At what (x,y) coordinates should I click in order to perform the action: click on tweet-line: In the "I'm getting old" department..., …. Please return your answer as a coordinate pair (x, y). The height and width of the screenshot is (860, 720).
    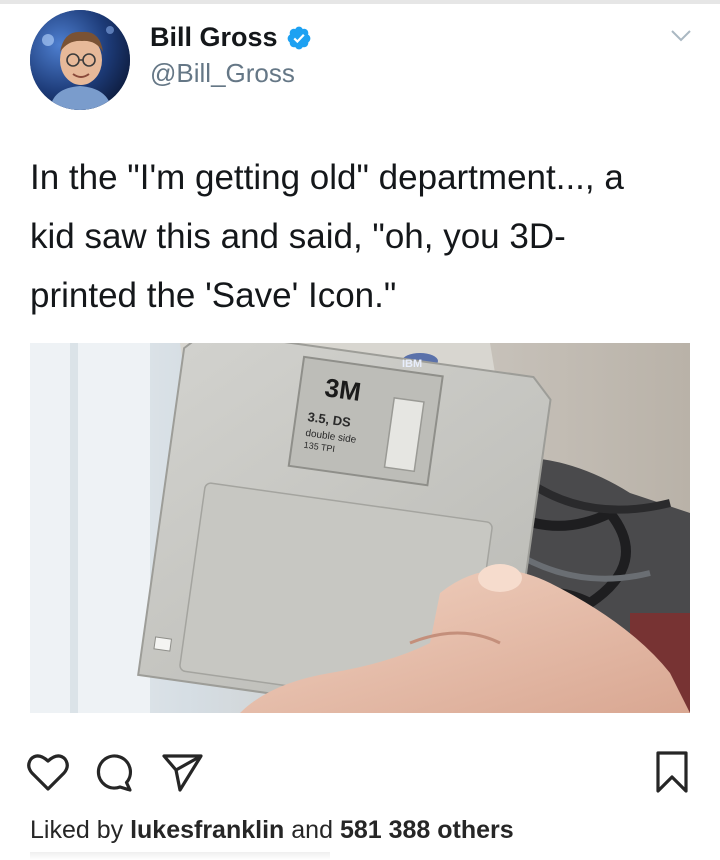
    Looking at the image, I should click on (327, 177).